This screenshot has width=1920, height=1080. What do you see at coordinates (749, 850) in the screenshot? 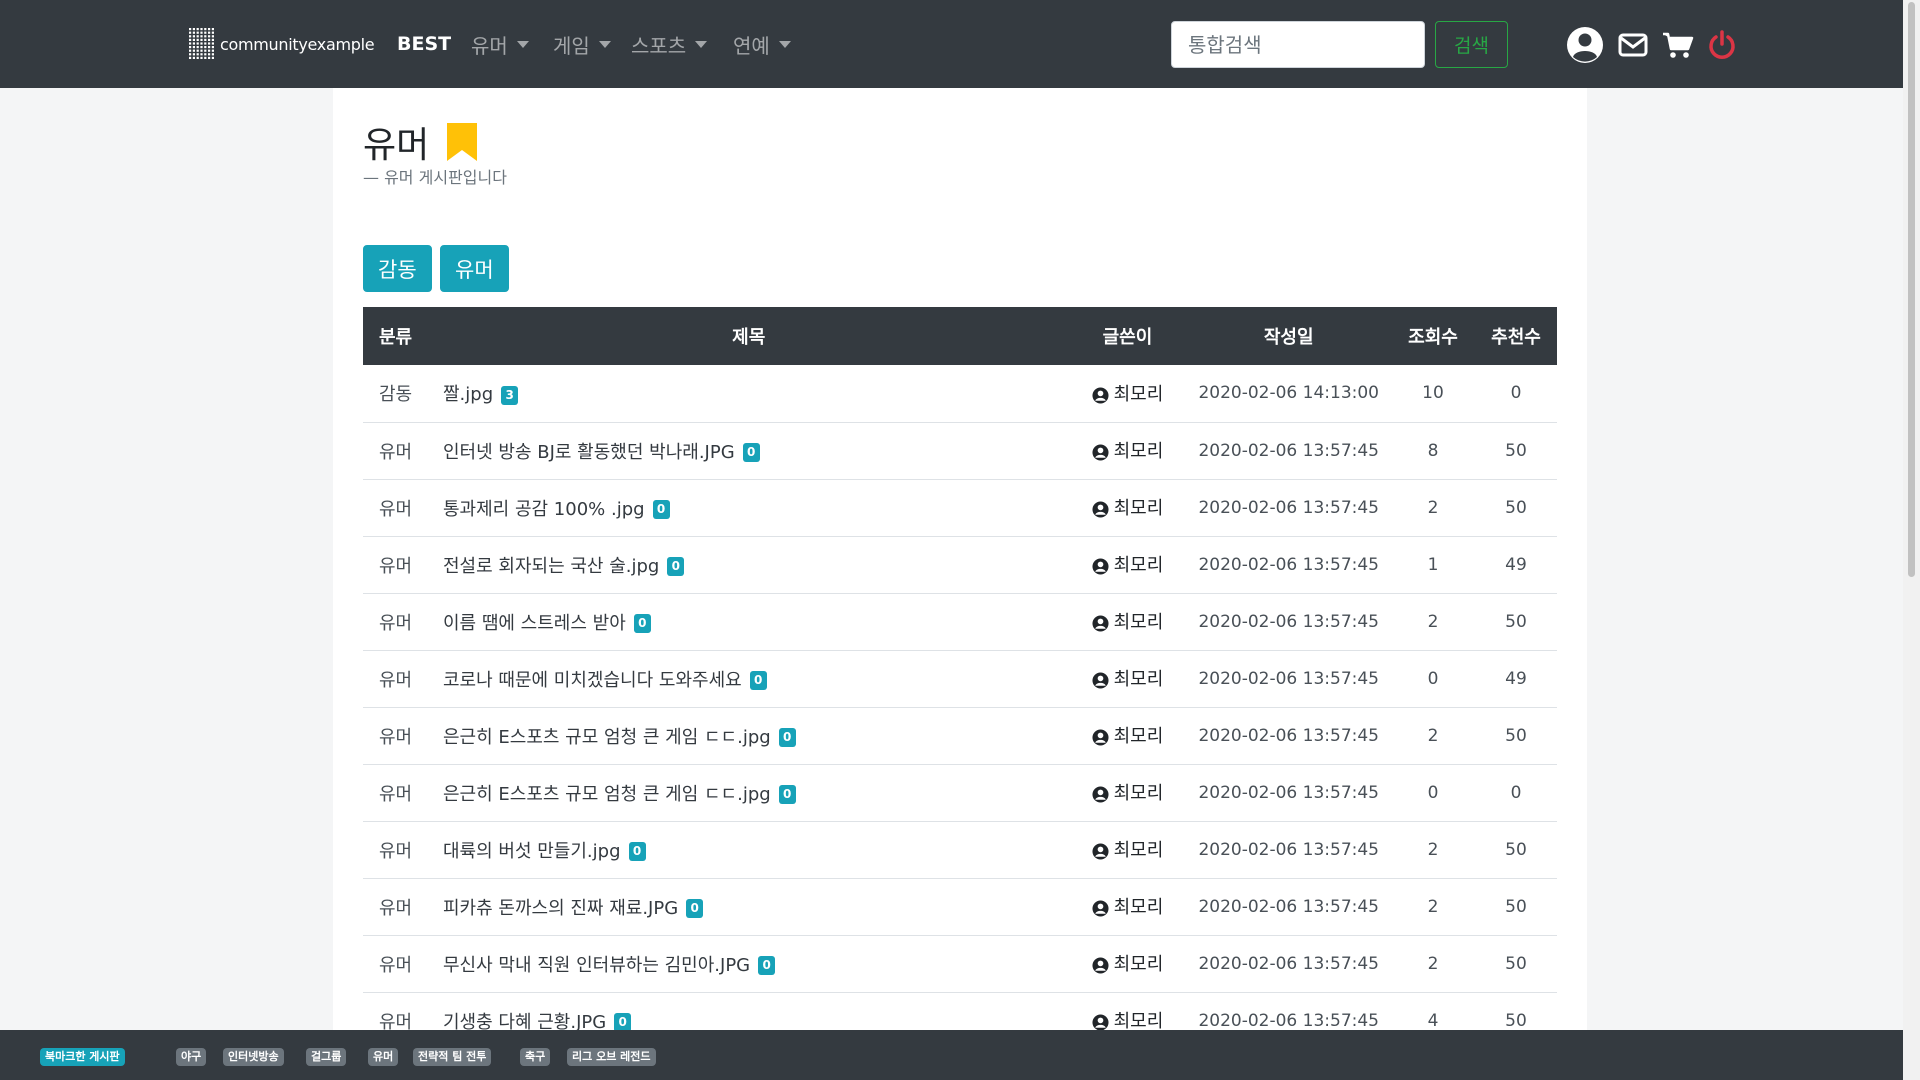
I see `post-title-cell: 대륙의 버섯 만들기.jpg 0` at bounding box center [749, 850].